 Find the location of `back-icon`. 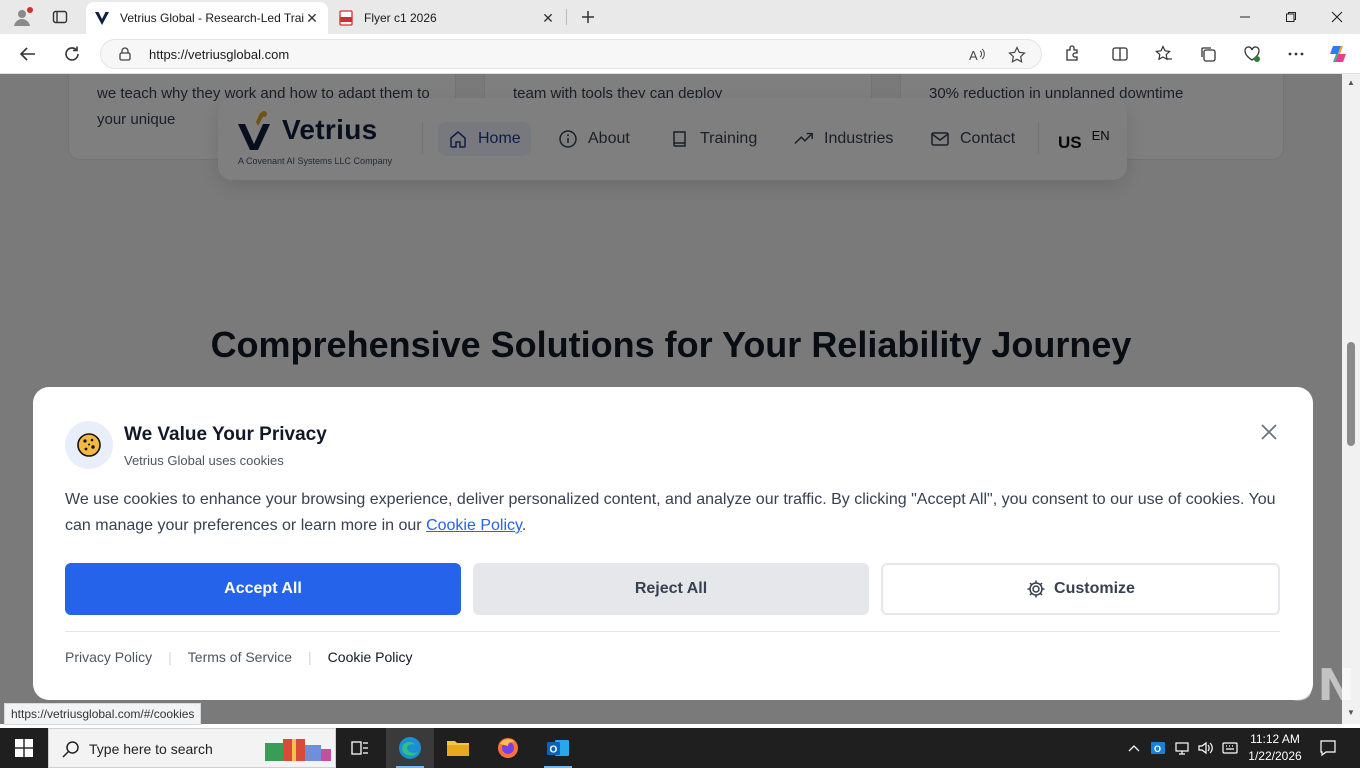

back-icon is located at coordinates (28, 54).